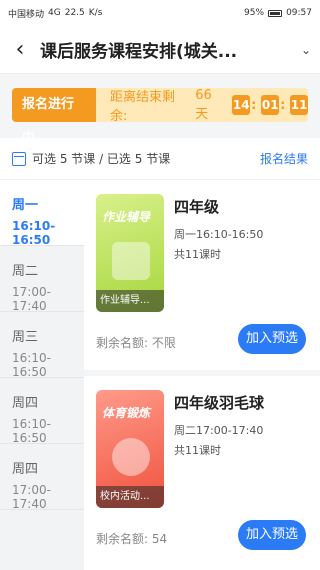 This screenshot has width=320, height=570. Describe the element at coordinates (74, 13) in the screenshot. I see `speed-value: 22.5` at that location.